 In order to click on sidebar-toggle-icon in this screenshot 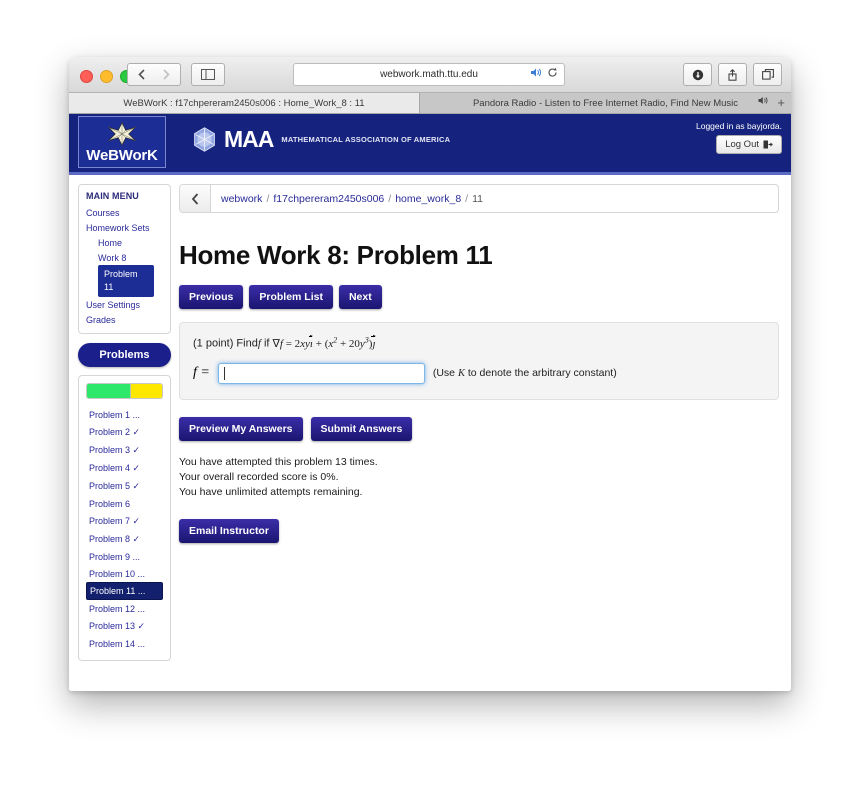, I will do `click(208, 74)`.